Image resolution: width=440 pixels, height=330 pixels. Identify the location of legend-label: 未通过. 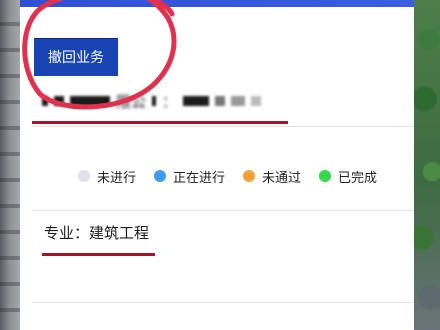
(282, 178).